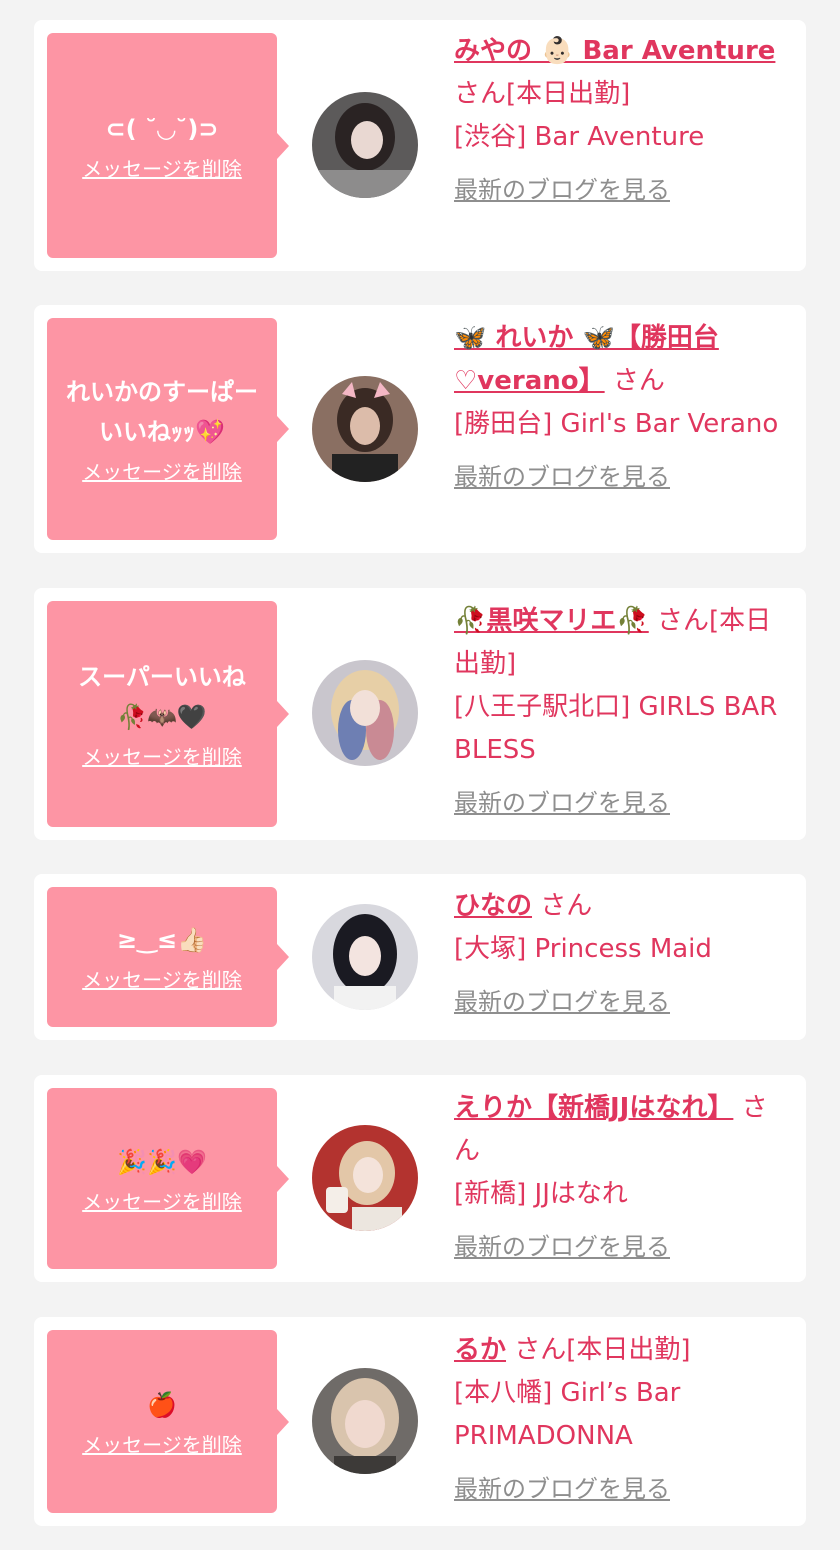 Image resolution: width=840 pixels, height=1550 pixels. Describe the element at coordinates (480, 1350) in the screenshot. I see `cast-name-link: るか` at that location.